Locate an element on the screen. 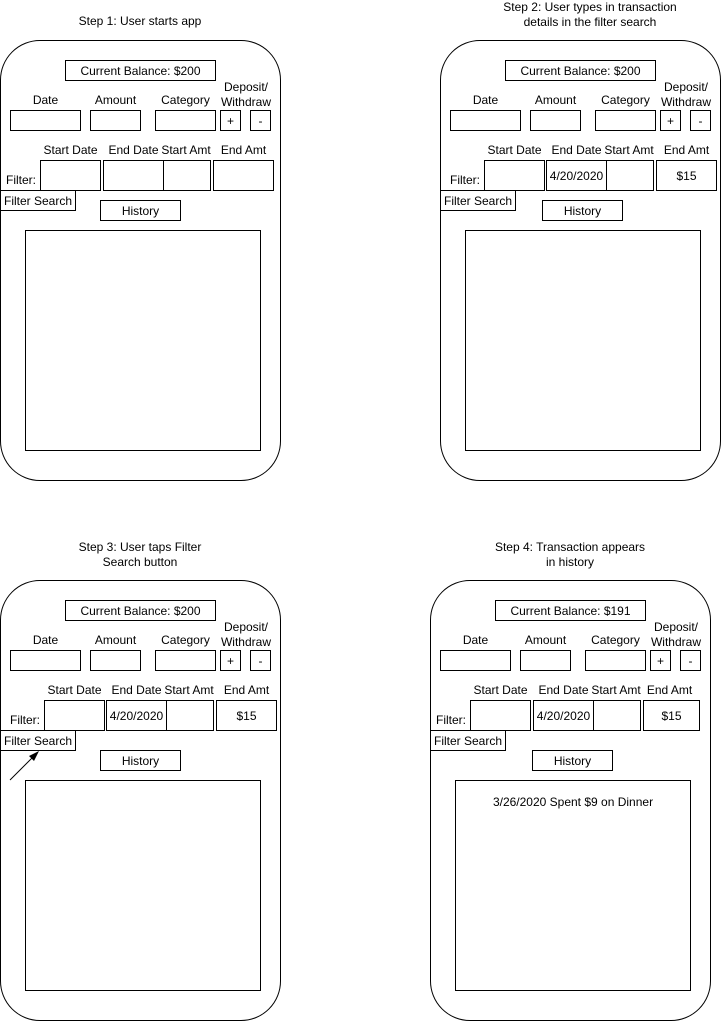  current-balance: Current Balance: $191 is located at coordinates (570, 610).